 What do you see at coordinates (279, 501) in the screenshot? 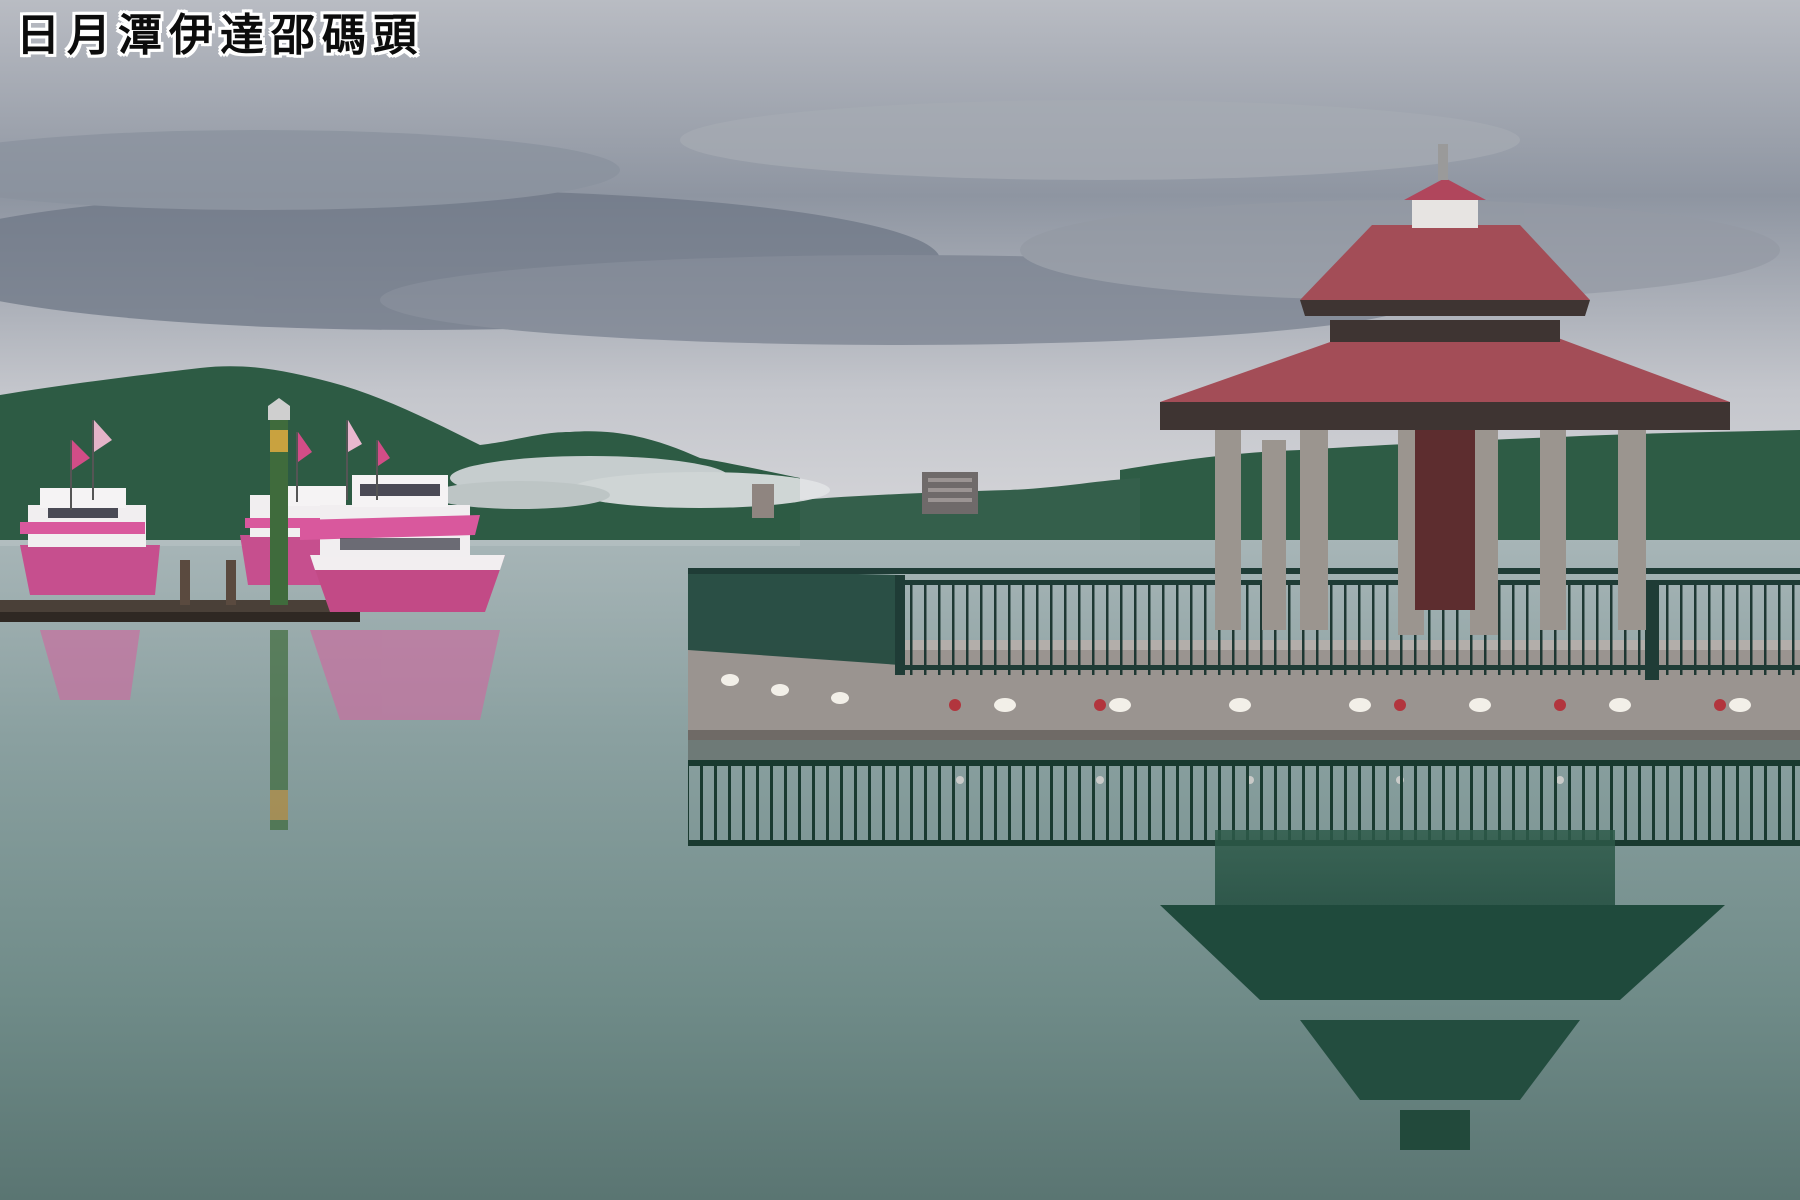
I see `marker-pole` at bounding box center [279, 501].